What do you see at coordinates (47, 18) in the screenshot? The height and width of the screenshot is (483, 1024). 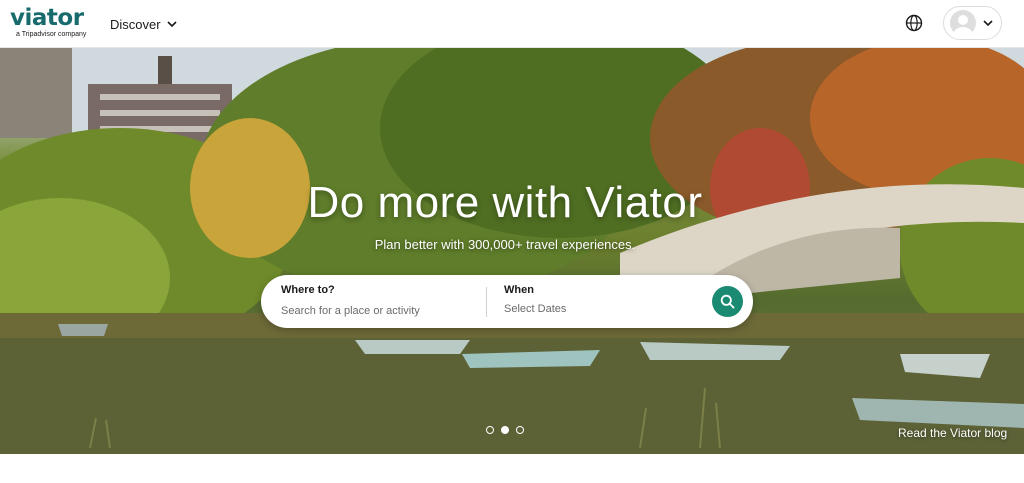 I see `logo-wordmark: viator` at bounding box center [47, 18].